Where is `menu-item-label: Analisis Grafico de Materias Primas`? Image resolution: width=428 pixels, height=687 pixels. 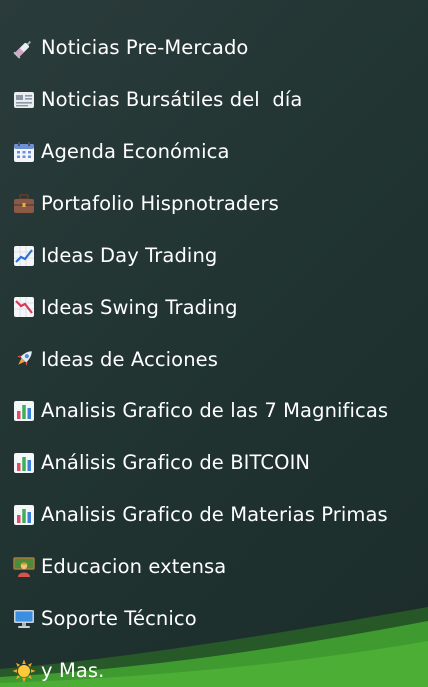 menu-item-label: Analisis Grafico de Materias Primas is located at coordinates (214, 515).